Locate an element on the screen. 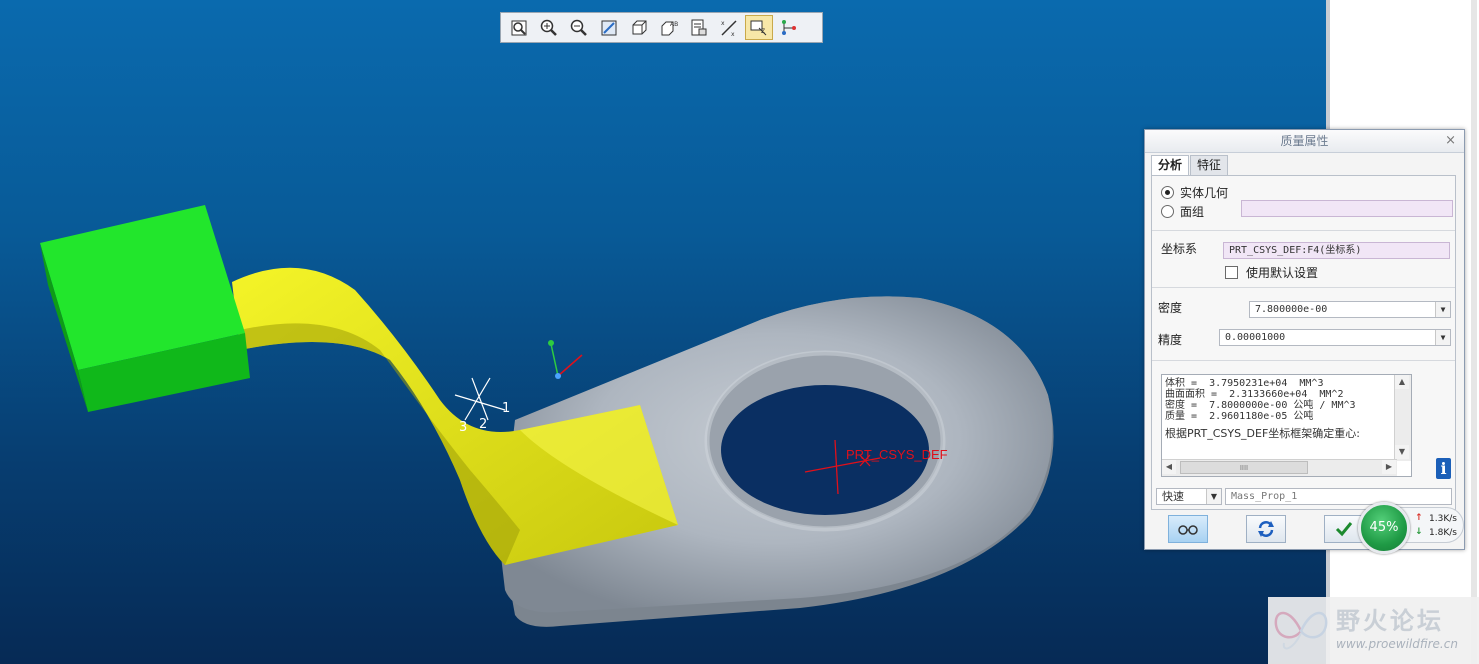 The image size is (1479, 664). tab-feature: 特征 is located at coordinates (1209, 165).